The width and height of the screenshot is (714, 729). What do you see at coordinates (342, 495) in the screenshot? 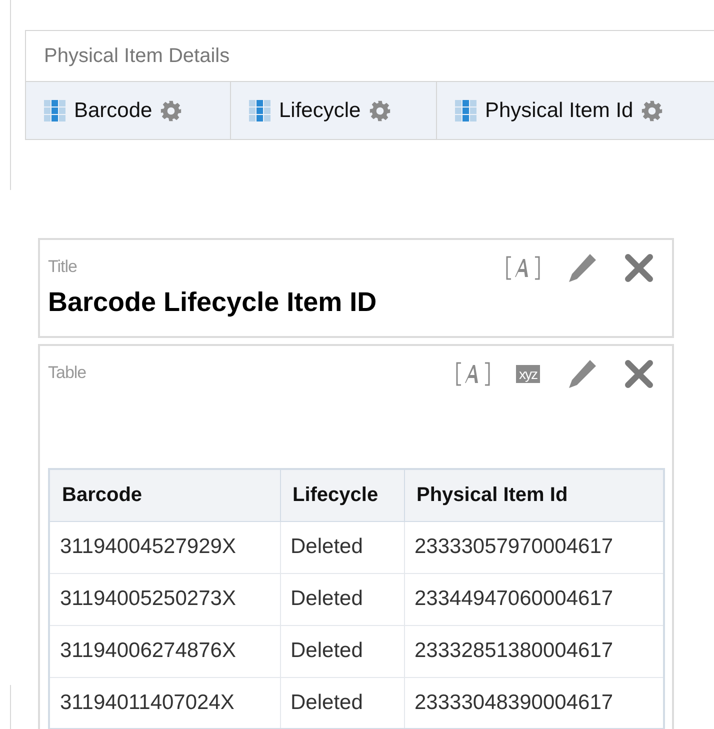
I see `column-header: Lifecycle` at bounding box center [342, 495].